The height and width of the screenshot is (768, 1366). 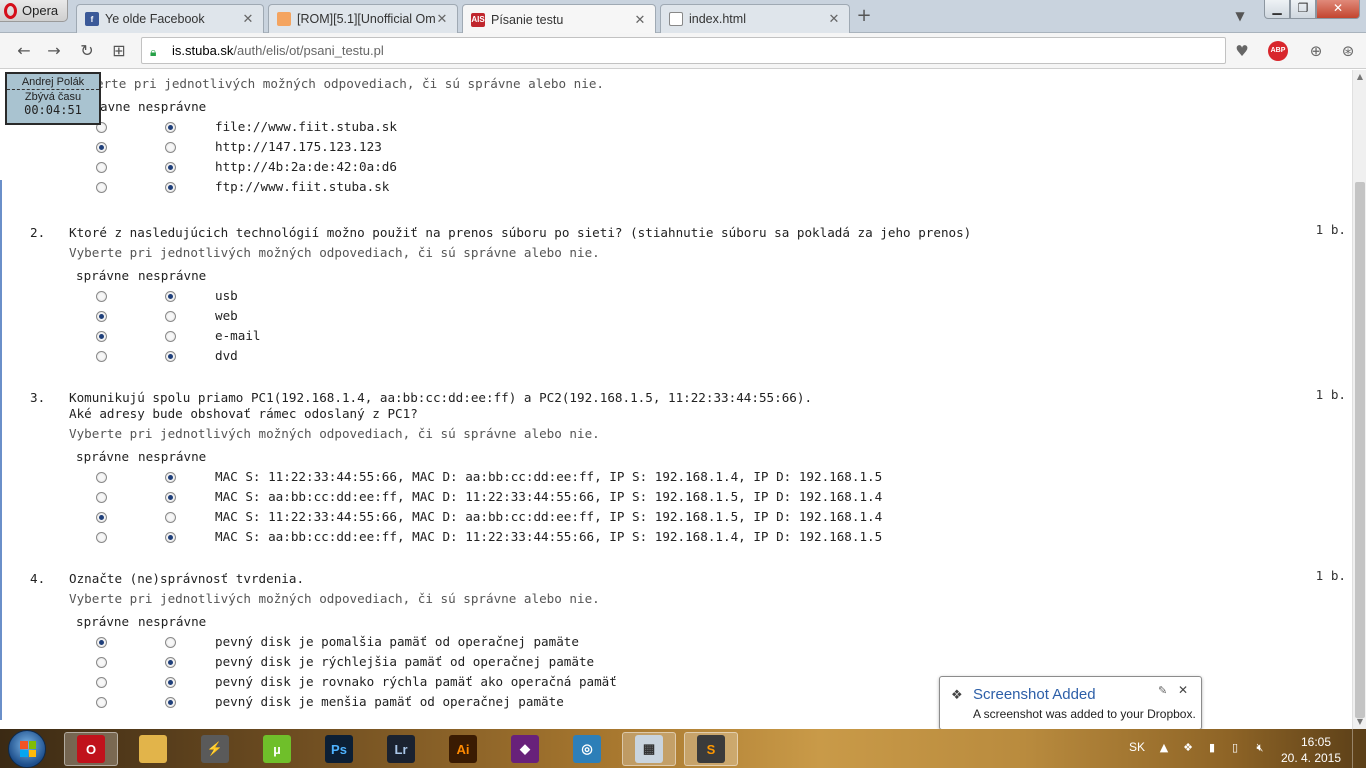 I want to click on download-icon: ⊕, so click(x=1316, y=51).